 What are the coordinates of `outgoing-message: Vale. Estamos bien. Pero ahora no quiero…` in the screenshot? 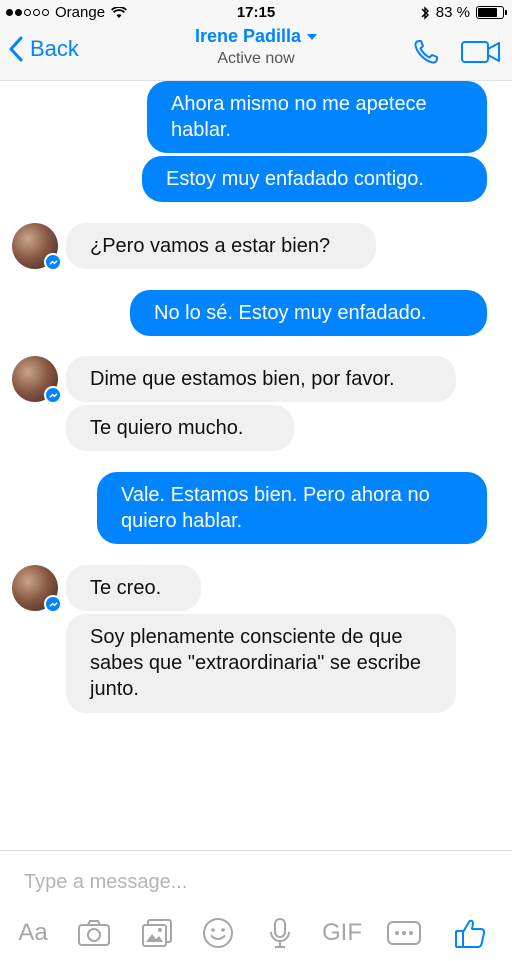 It's located at (292, 508).